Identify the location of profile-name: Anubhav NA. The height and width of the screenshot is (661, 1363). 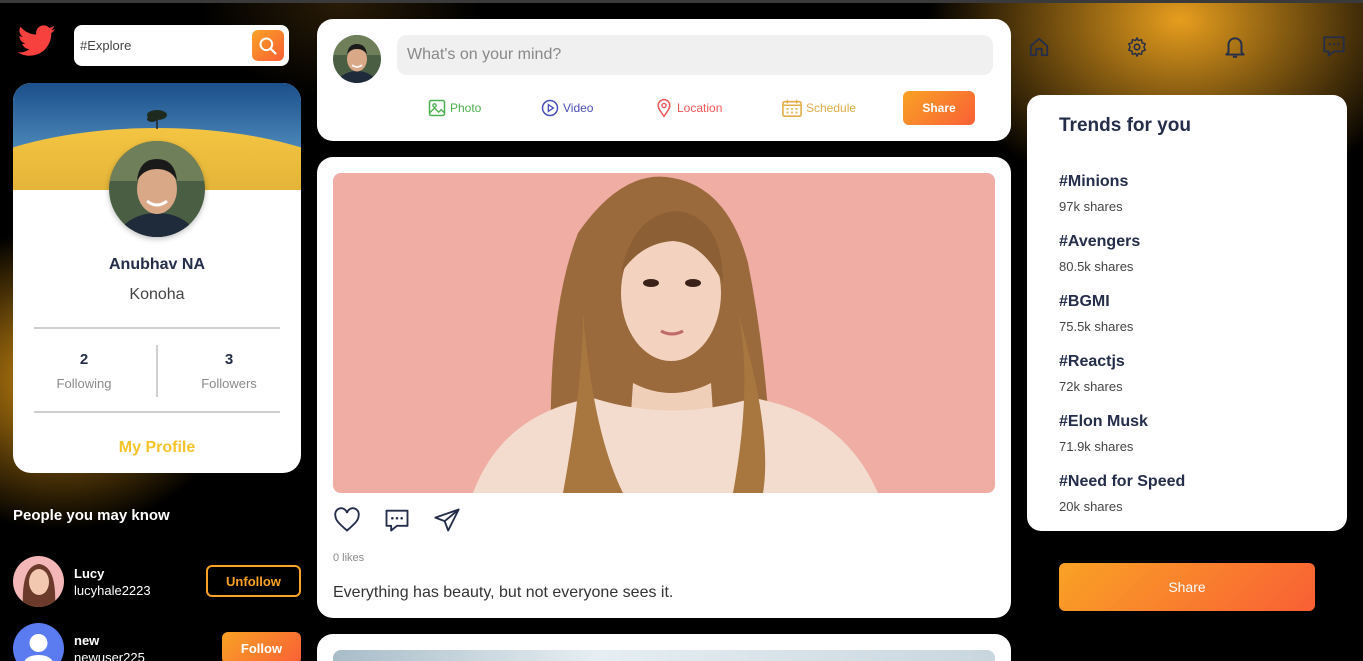
(157, 264).